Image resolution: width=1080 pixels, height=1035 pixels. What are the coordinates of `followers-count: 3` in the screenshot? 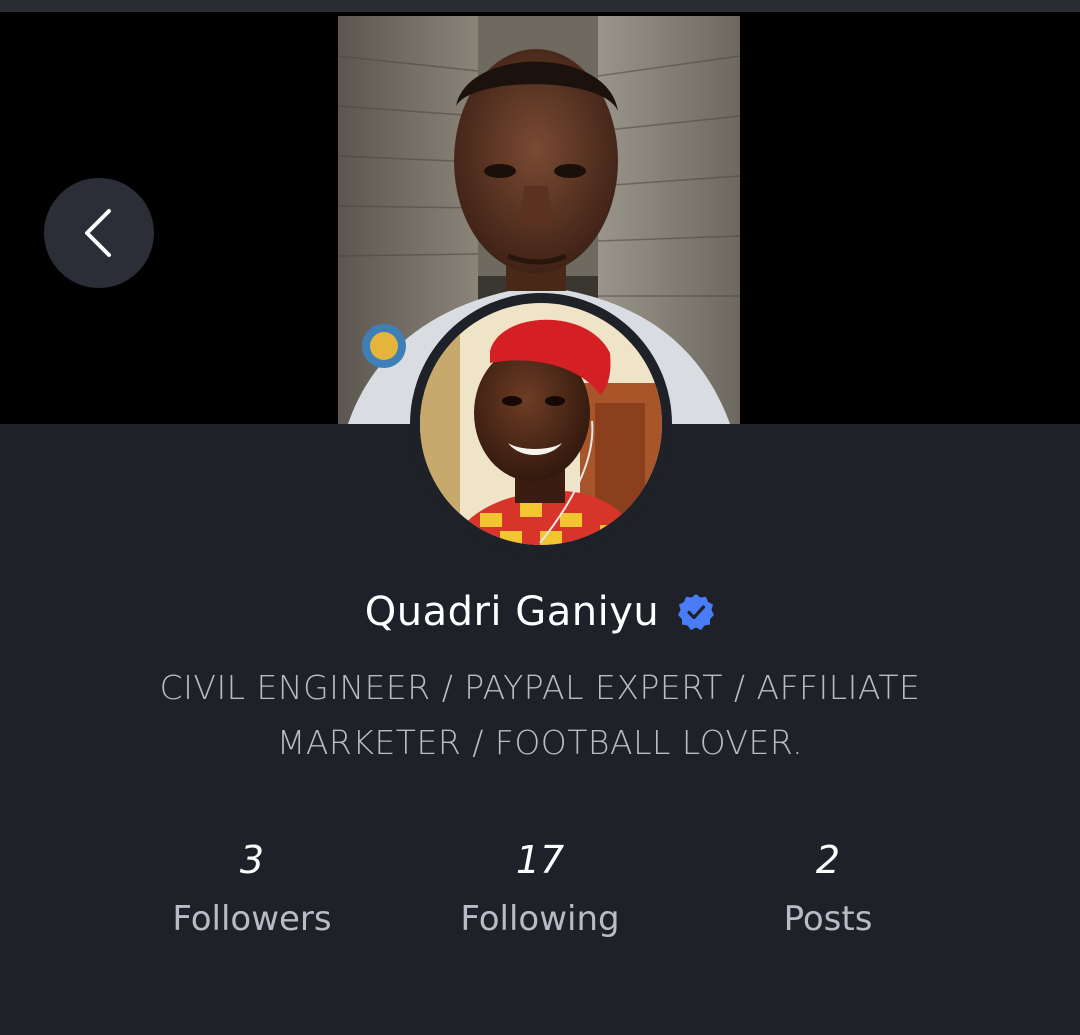 It's located at (252, 860).